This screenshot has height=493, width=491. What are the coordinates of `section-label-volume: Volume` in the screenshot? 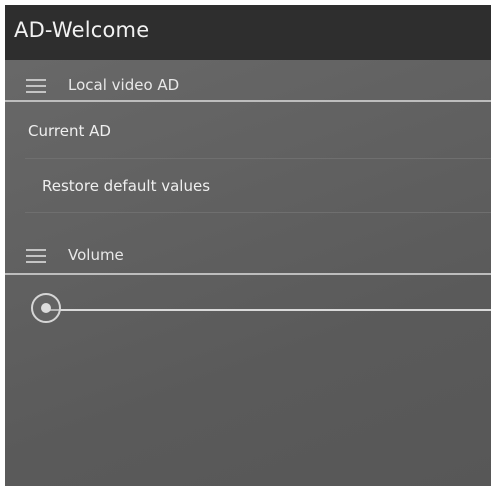 It's located at (96, 255).